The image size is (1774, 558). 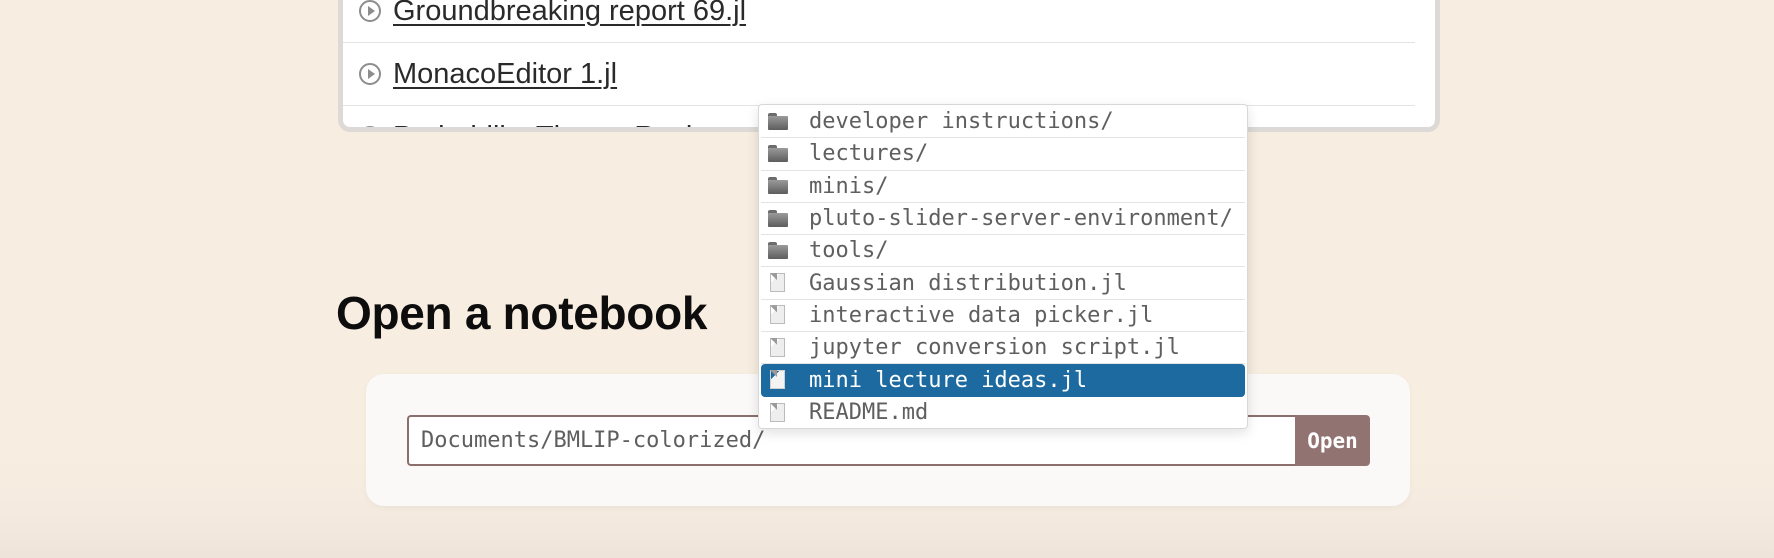 I want to click on recent-notebook-item: MonacoEditor 1.jl, so click(x=879, y=74).